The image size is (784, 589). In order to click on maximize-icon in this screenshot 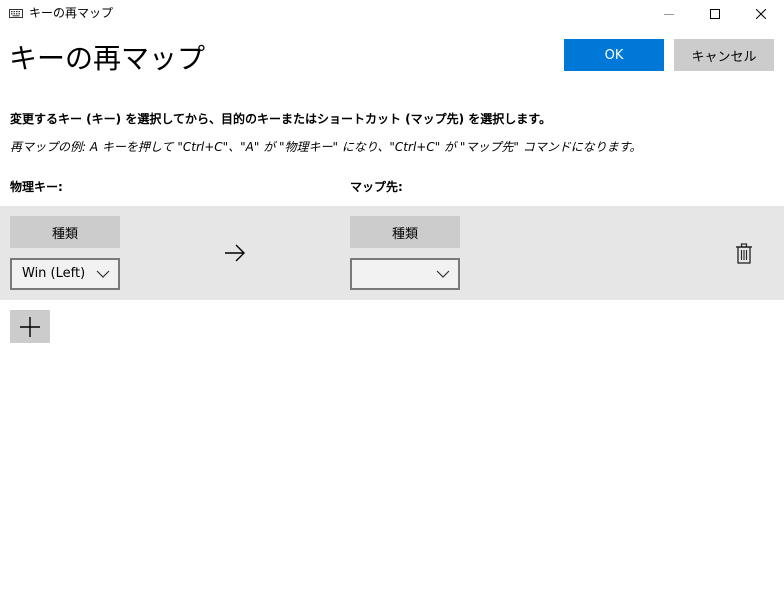, I will do `click(715, 14)`.